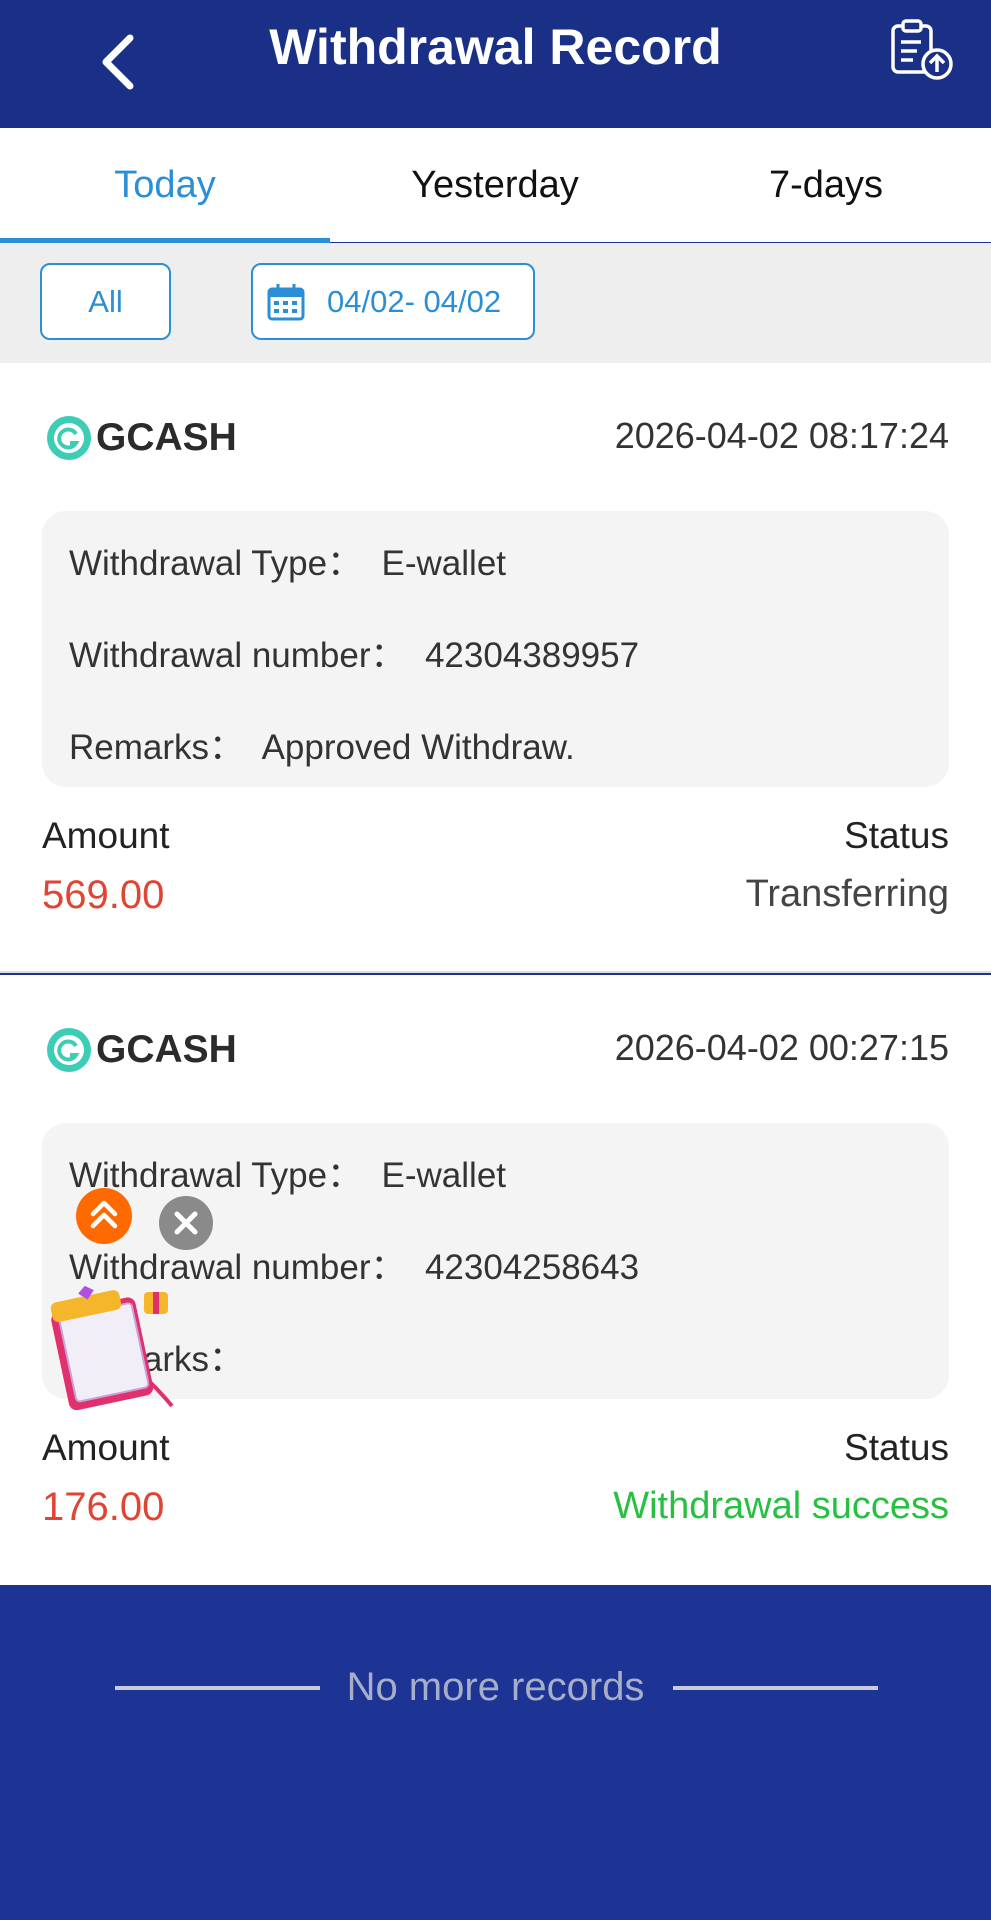 This screenshot has height=1920, width=991. What do you see at coordinates (826, 185) in the screenshot?
I see `tab-7-days: 7-days` at bounding box center [826, 185].